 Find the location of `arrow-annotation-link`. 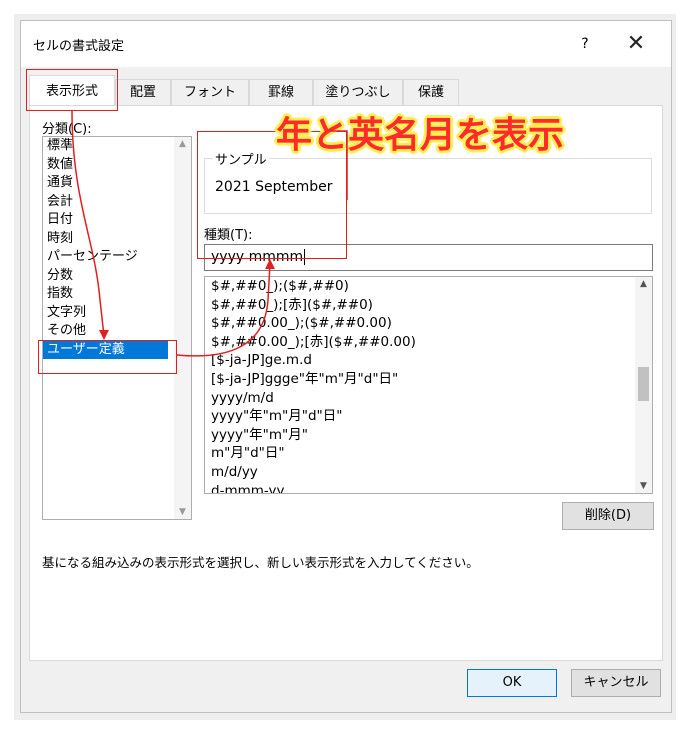

arrow-annotation-link is located at coordinates (339, 165).